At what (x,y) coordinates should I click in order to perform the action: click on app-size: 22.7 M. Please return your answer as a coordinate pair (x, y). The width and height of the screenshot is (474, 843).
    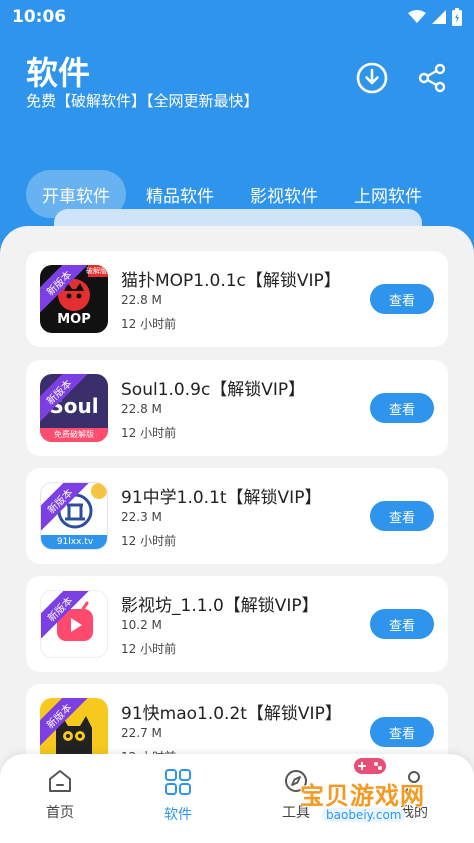
    Looking at the image, I should click on (141, 733).